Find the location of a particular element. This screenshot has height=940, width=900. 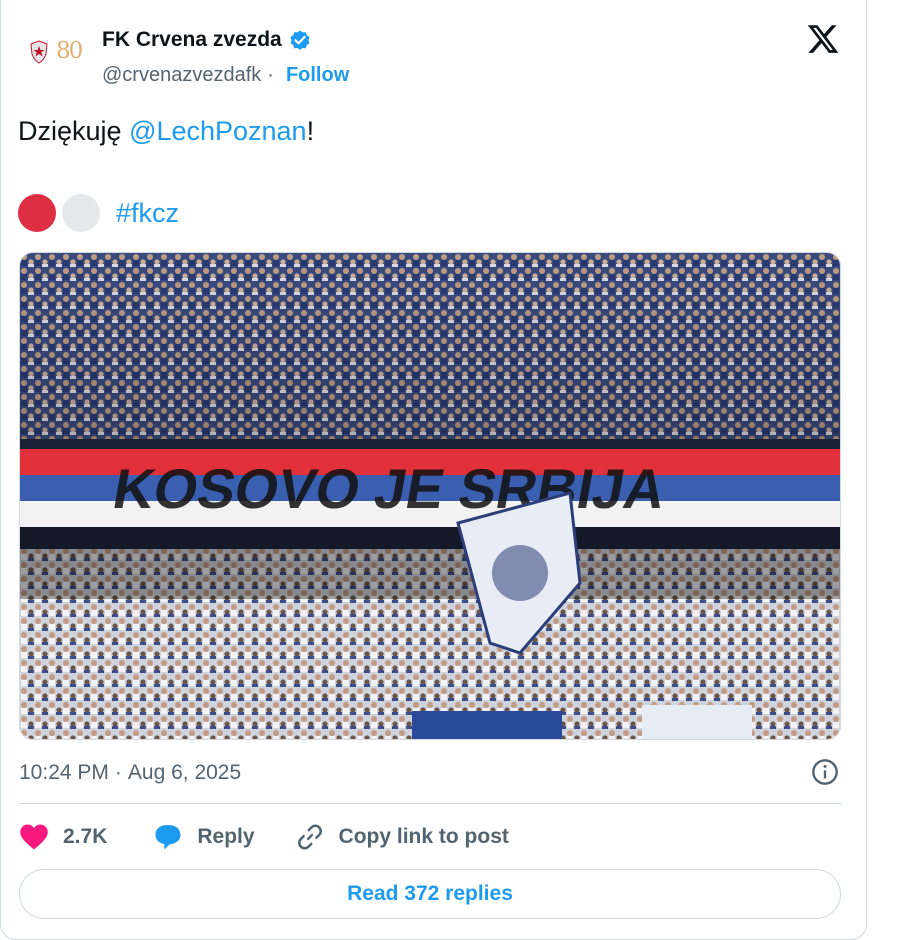

author-name-row: FK Crvena zvezda is located at coordinates (207, 40).